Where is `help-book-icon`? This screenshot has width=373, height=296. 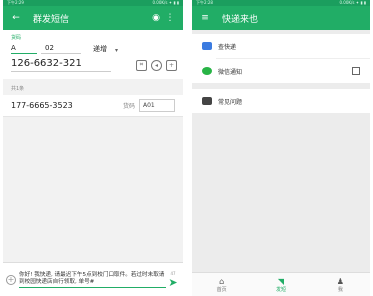 help-book-icon is located at coordinates (207, 101).